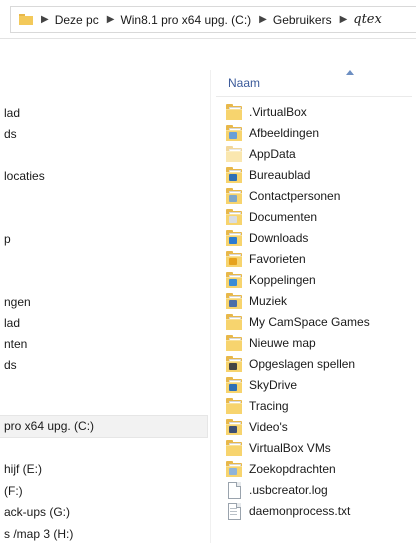 Image resolution: width=416 pixels, height=545 pixels. Describe the element at coordinates (234, 195) in the screenshot. I see `contacts-folder-icon` at that location.